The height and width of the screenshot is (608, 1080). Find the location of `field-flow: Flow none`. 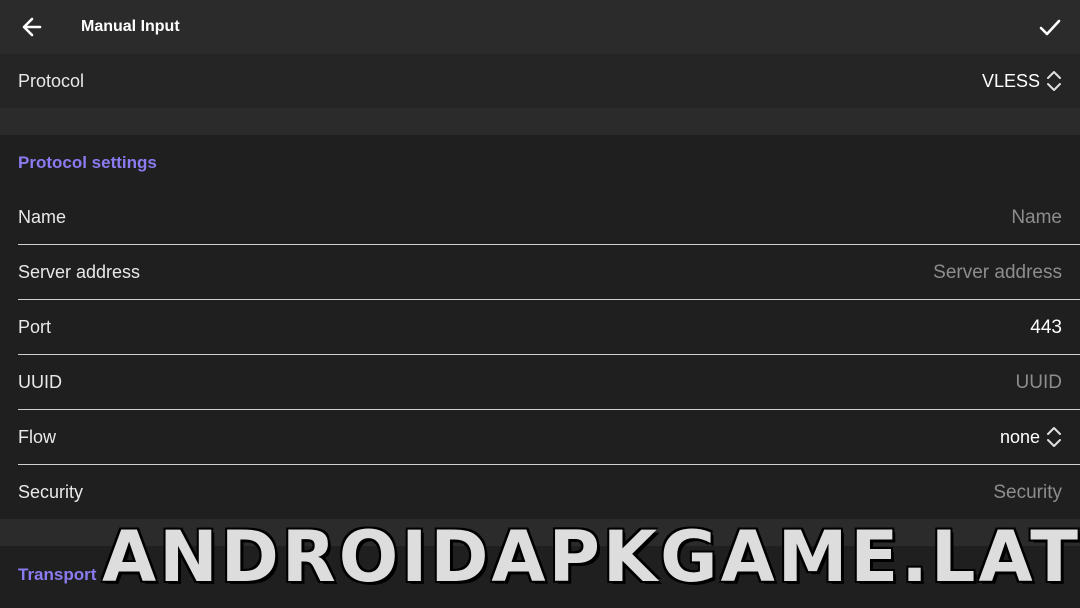

field-flow: Flow none is located at coordinates (540, 437).